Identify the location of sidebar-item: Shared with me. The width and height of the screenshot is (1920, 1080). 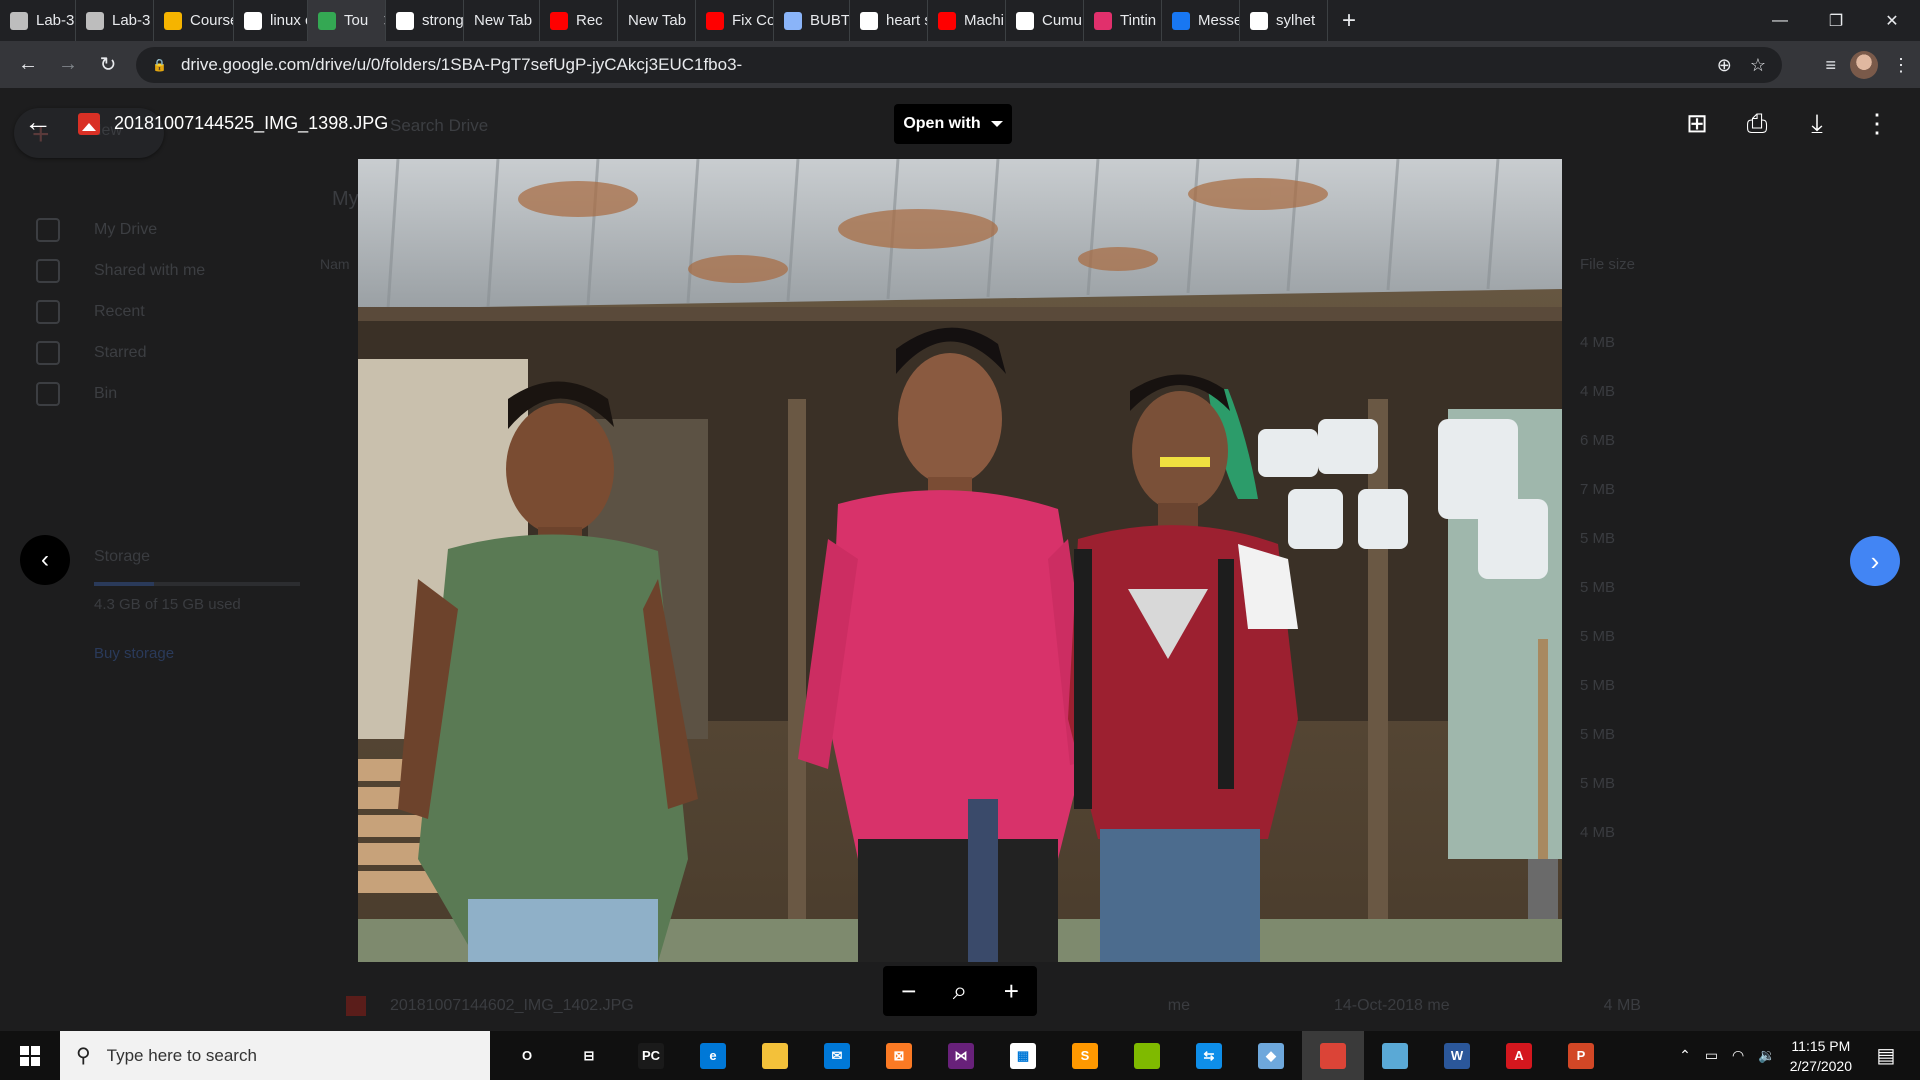
(120, 271).